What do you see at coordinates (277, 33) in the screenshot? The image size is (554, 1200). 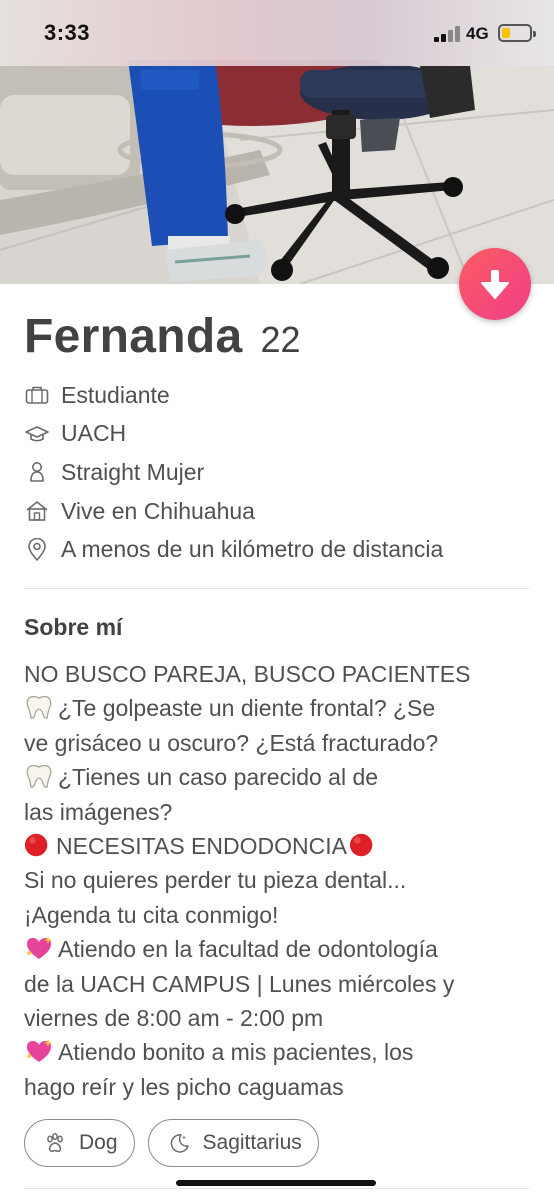 I see `status-bar: 3:33 4G` at bounding box center [277, 33].